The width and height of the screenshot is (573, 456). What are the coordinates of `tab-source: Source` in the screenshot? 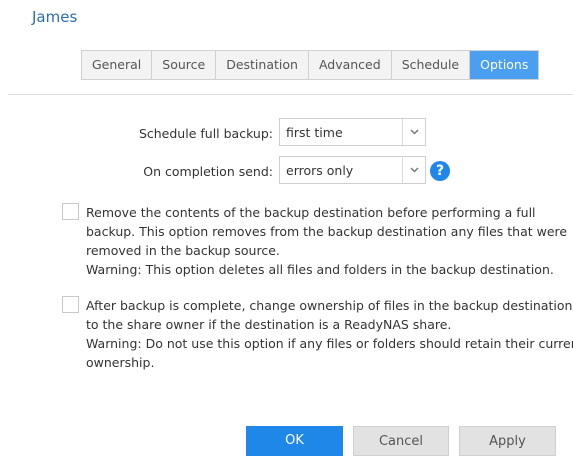 It's located at (184, 65).